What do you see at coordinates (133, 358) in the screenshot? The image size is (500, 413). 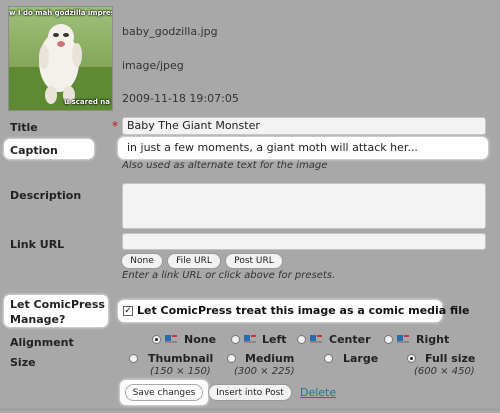 I see `size-thumbnail-radio` at bounding box center [133, 358].